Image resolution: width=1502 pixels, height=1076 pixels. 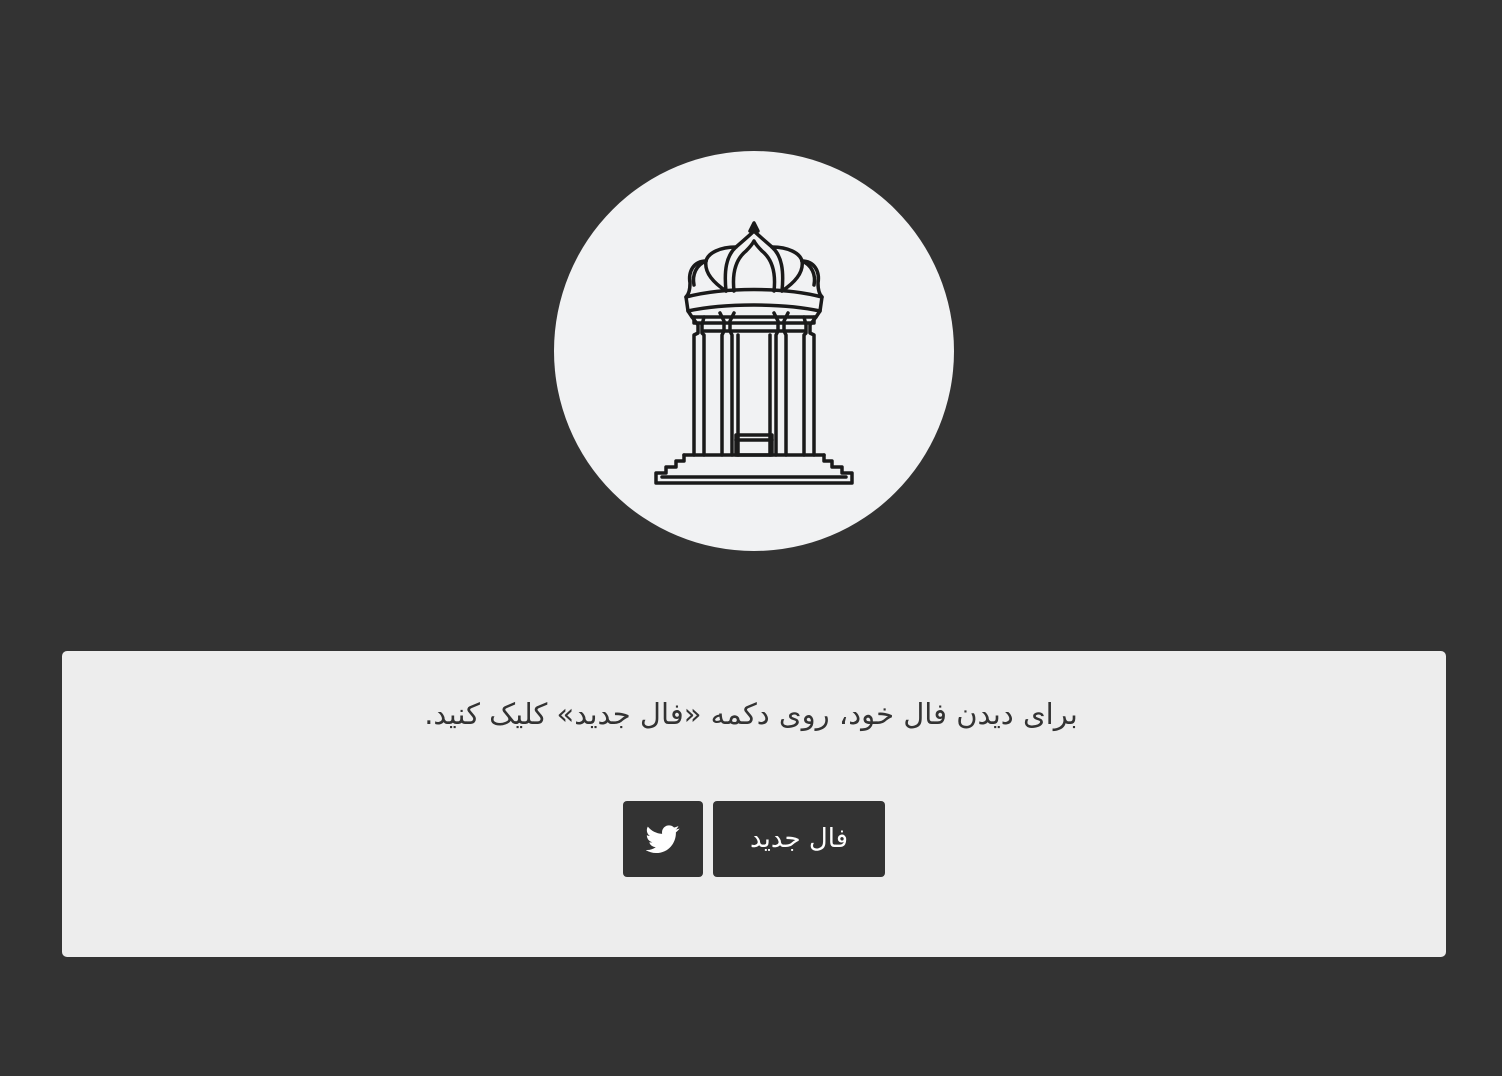 I want to click on twitter-share-button, so click(x=663, y=839).